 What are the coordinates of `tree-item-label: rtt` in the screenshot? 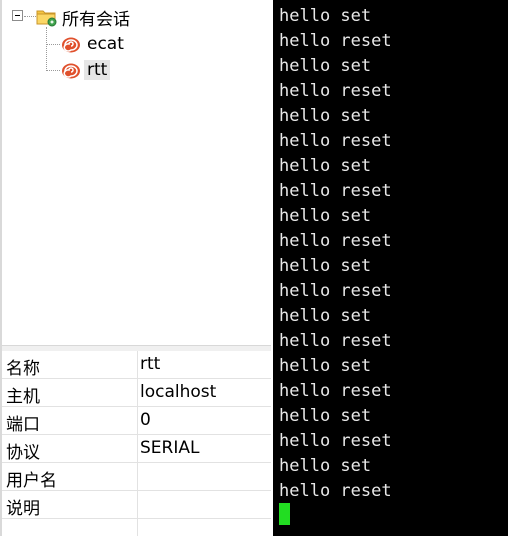 It's located at (97, 70).